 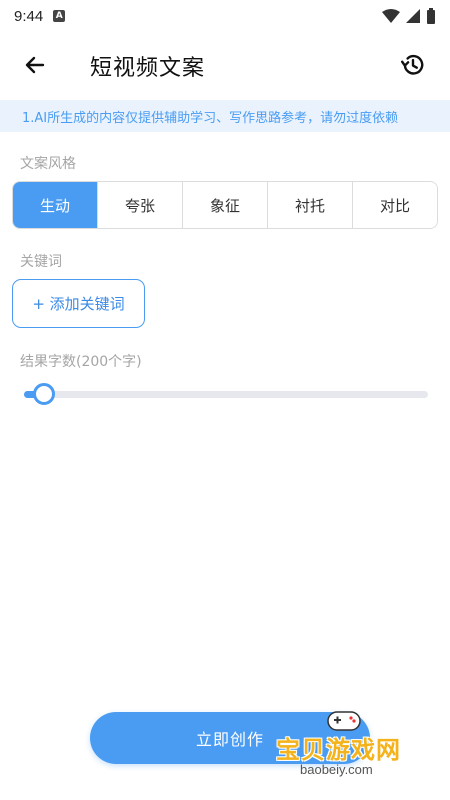 I want to click on style-selector: 生动 夸张 象征 衬托 对比, so click(x=225, y=205).